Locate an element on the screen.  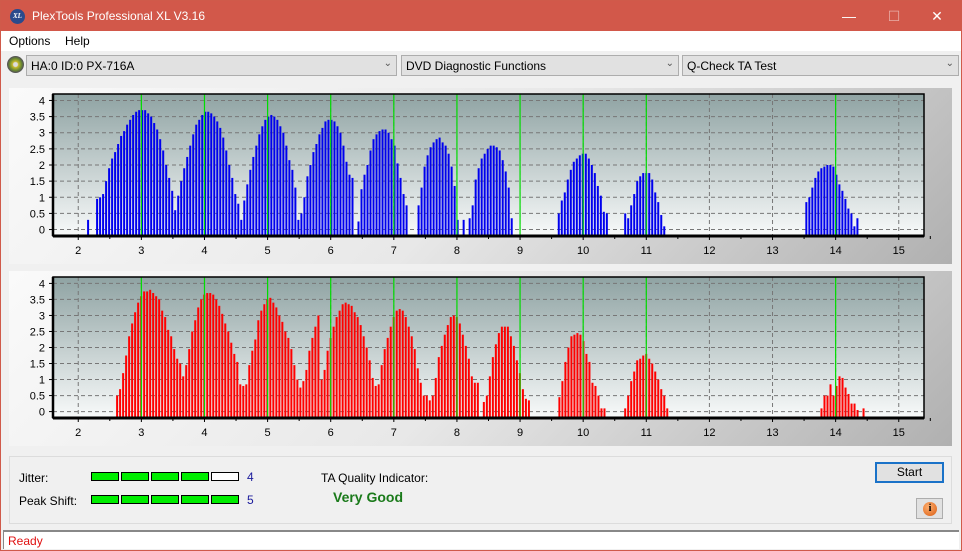
x-tick-label: 9 is located at coordinates (520, 251).